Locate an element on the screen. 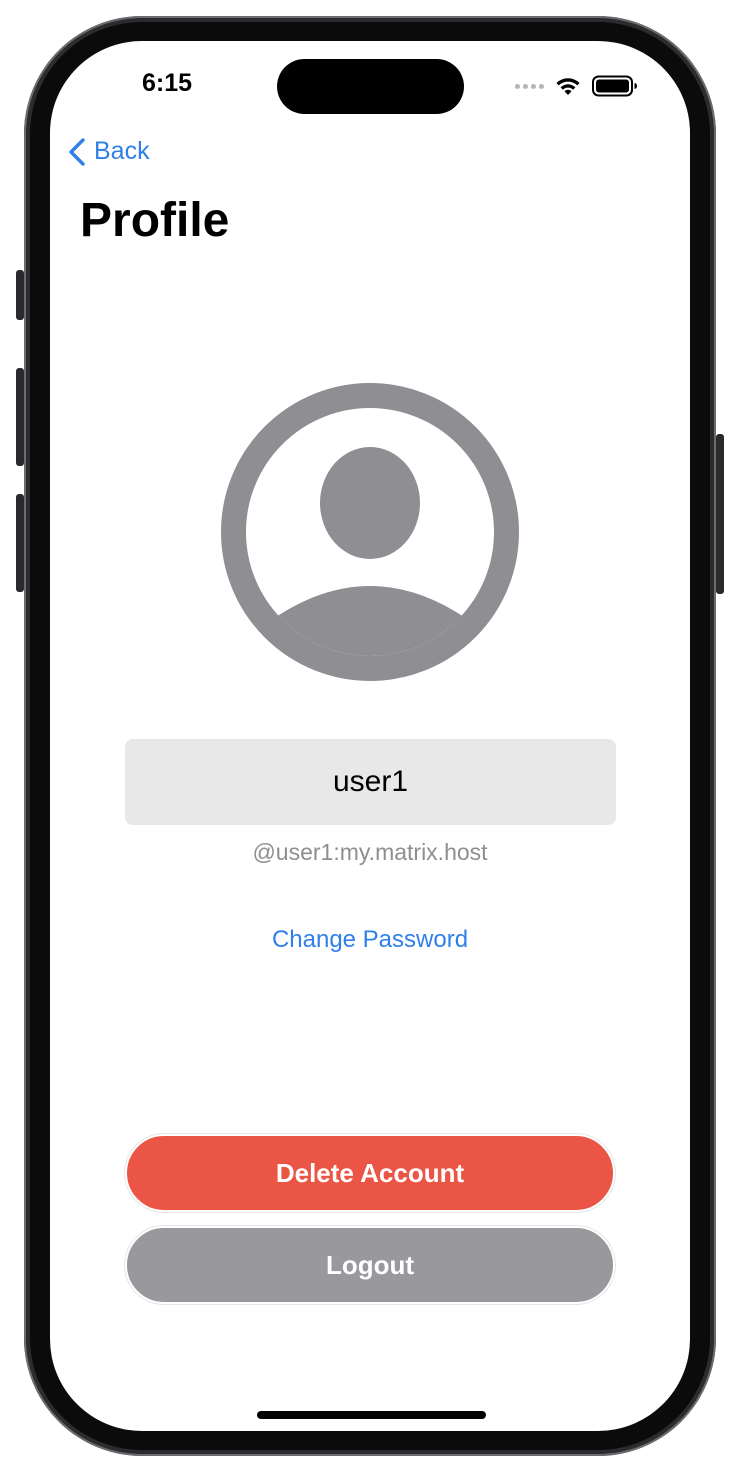  status-indicators is located at coordinates (576, 86).